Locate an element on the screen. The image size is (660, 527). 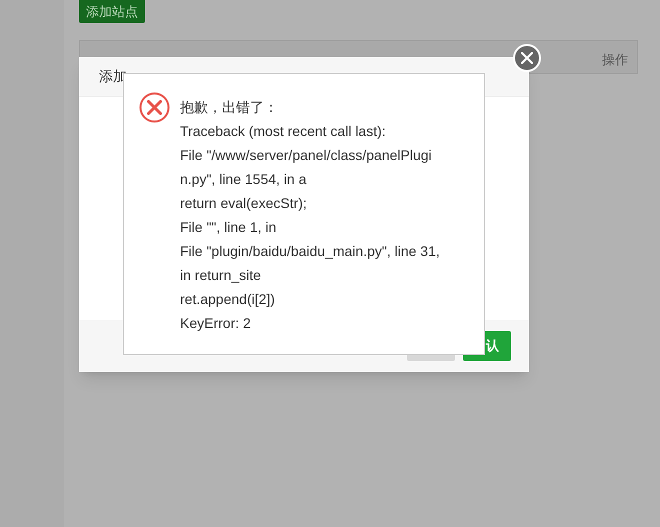
error-icon is located at coordinates (154, 107).